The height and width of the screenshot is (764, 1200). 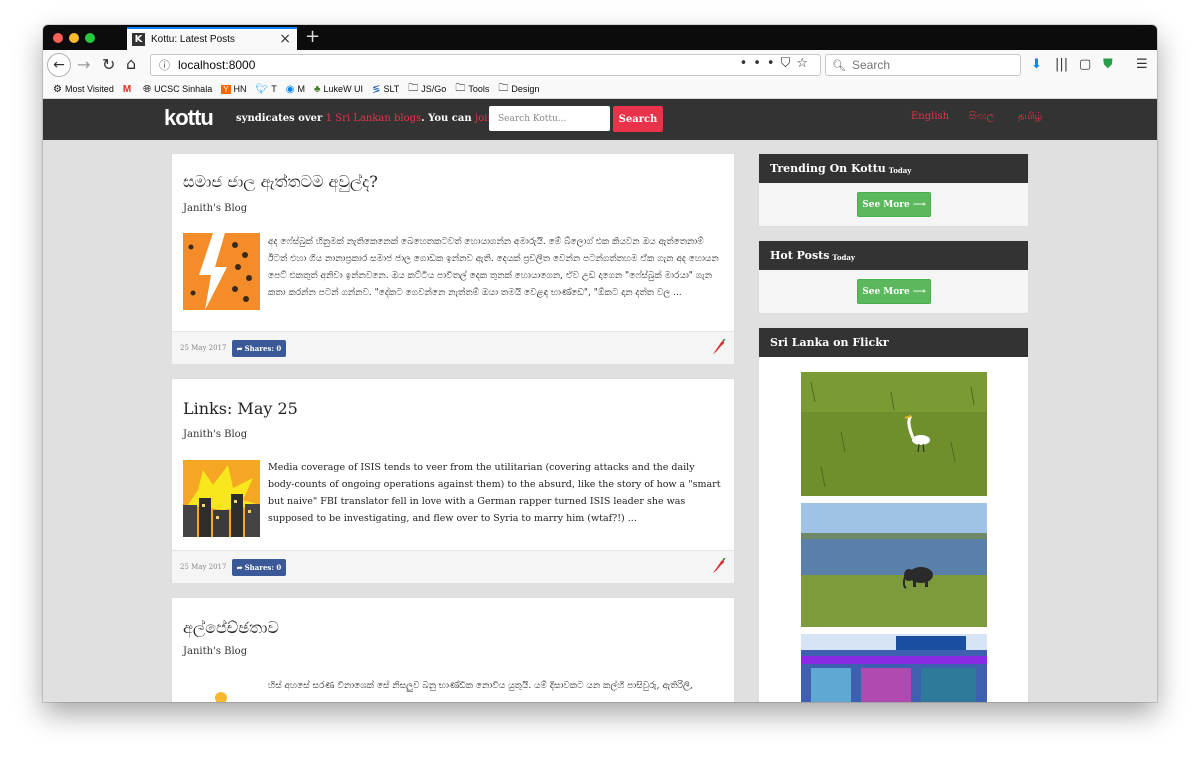 I want to click on globe-icon: 🌐︎, so click(x=147, y=89).